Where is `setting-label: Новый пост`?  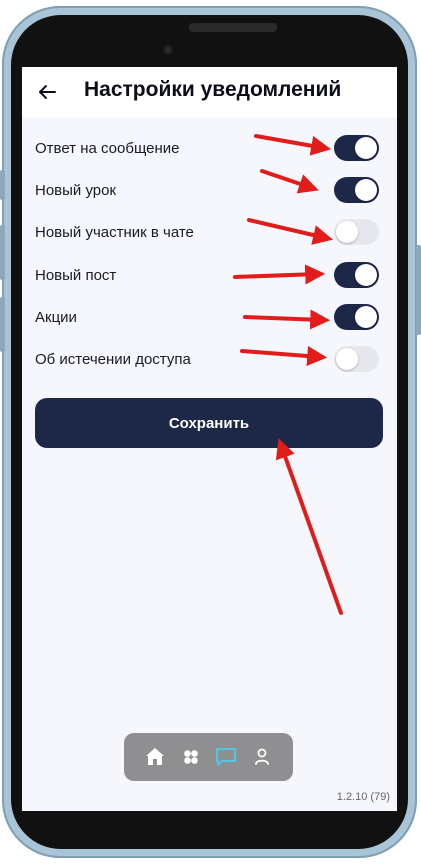
setting-label: Новый пост is located at coordinates (76, 275).